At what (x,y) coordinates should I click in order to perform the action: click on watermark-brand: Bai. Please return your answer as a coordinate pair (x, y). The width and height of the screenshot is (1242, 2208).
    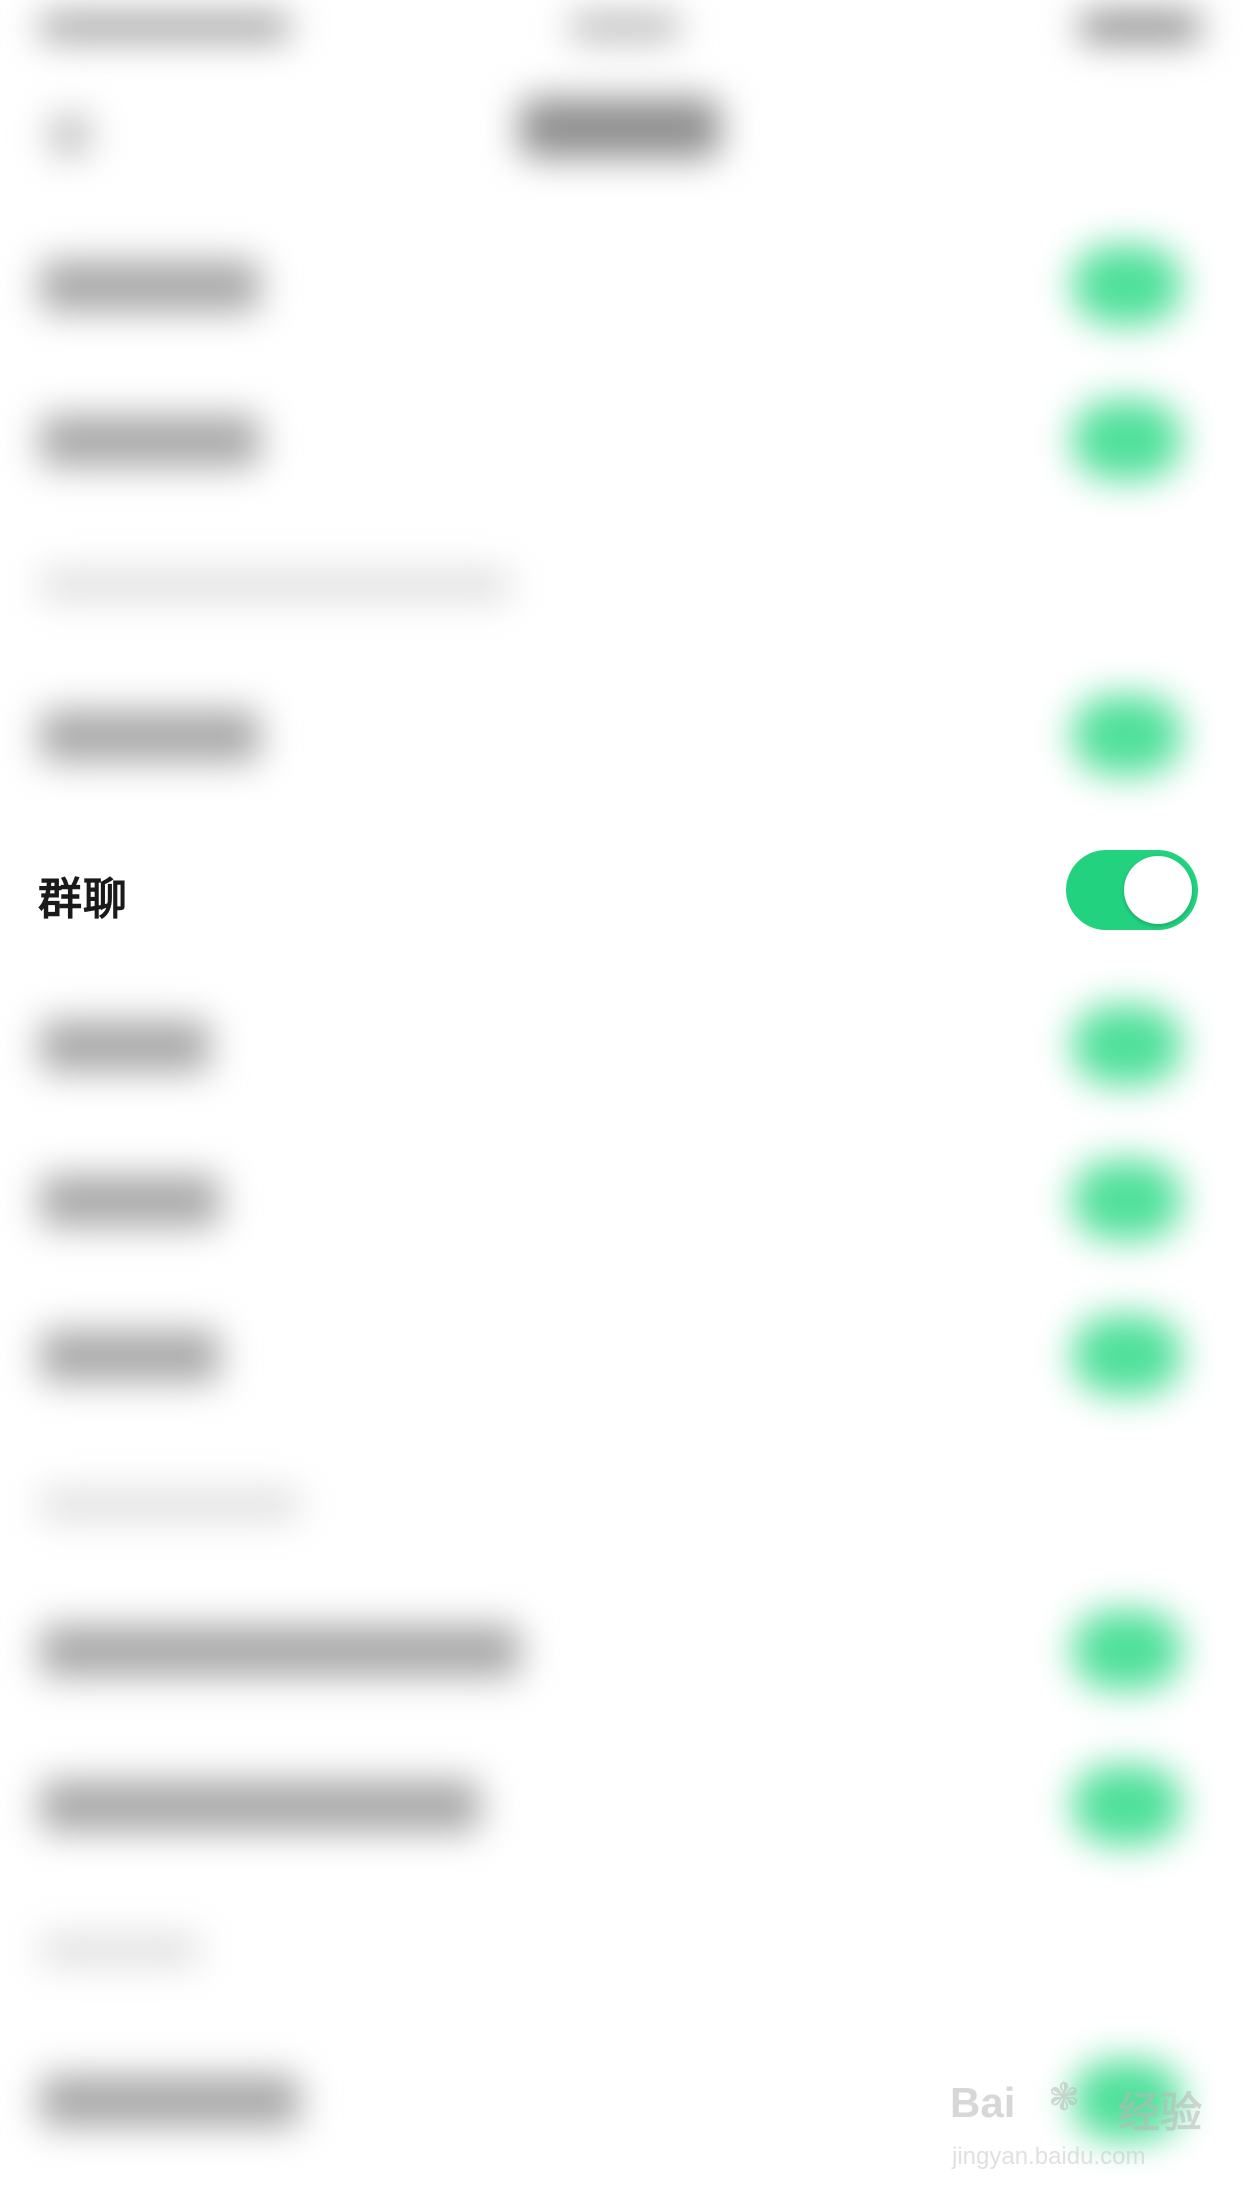
    Looking at the image, I should click on (983, 2102).